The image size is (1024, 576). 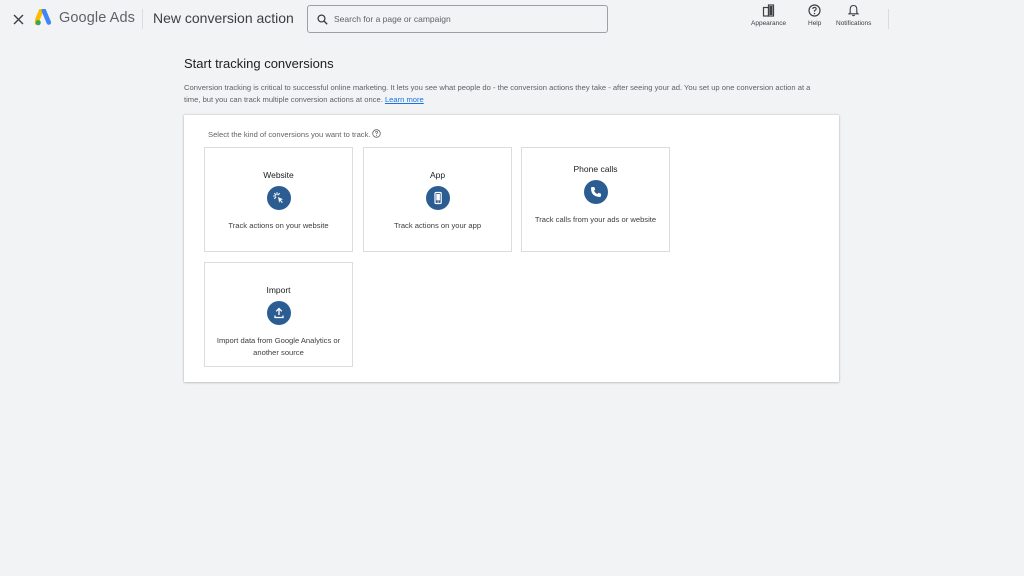 What do you see at coordinates (464, 19) in the screenshot?
I see `search-input` at bounding box center [464, 19].